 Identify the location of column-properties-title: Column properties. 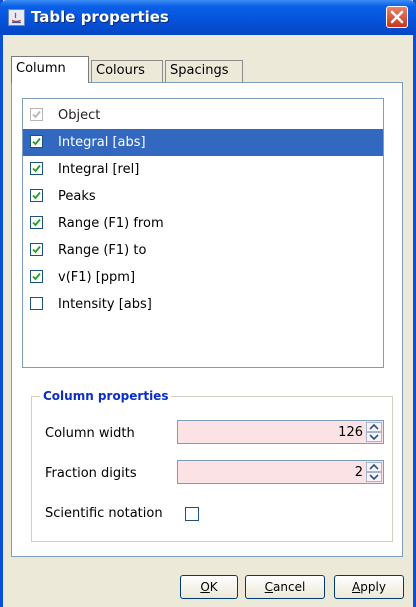
(106, 396).